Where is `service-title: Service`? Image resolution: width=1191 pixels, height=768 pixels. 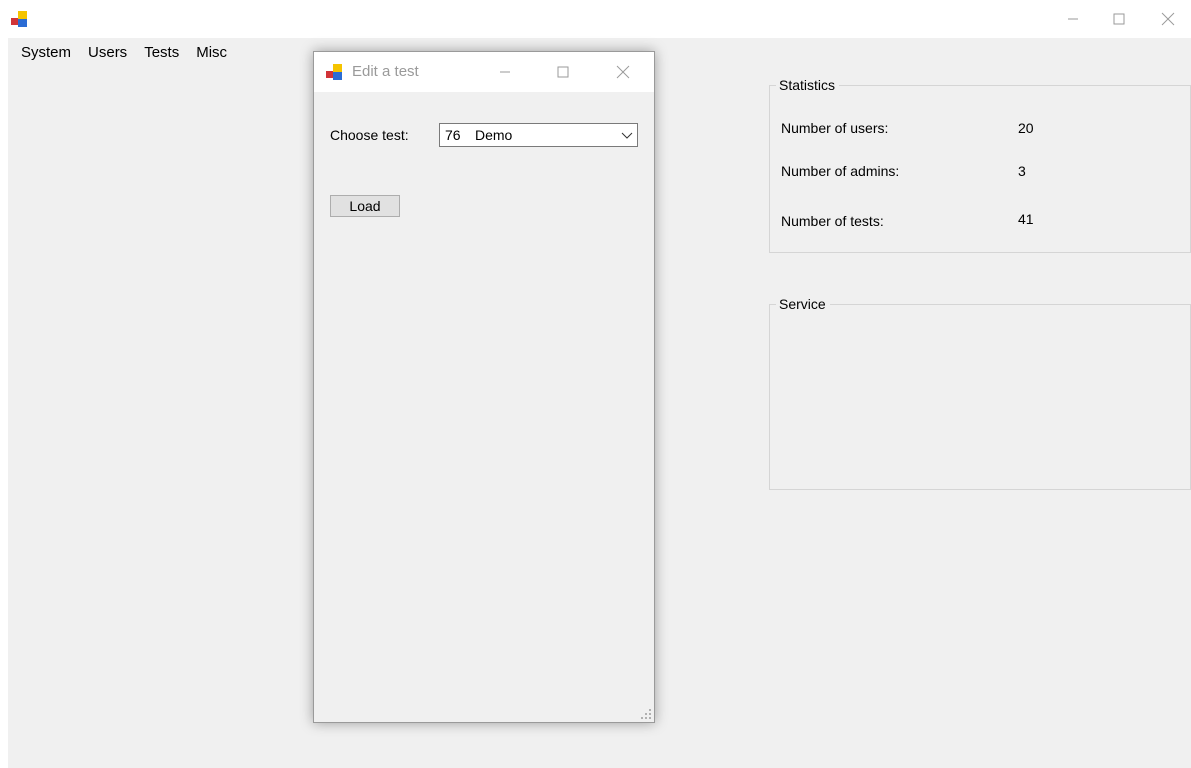 service-title: Service is located at coordinates (803, 304).